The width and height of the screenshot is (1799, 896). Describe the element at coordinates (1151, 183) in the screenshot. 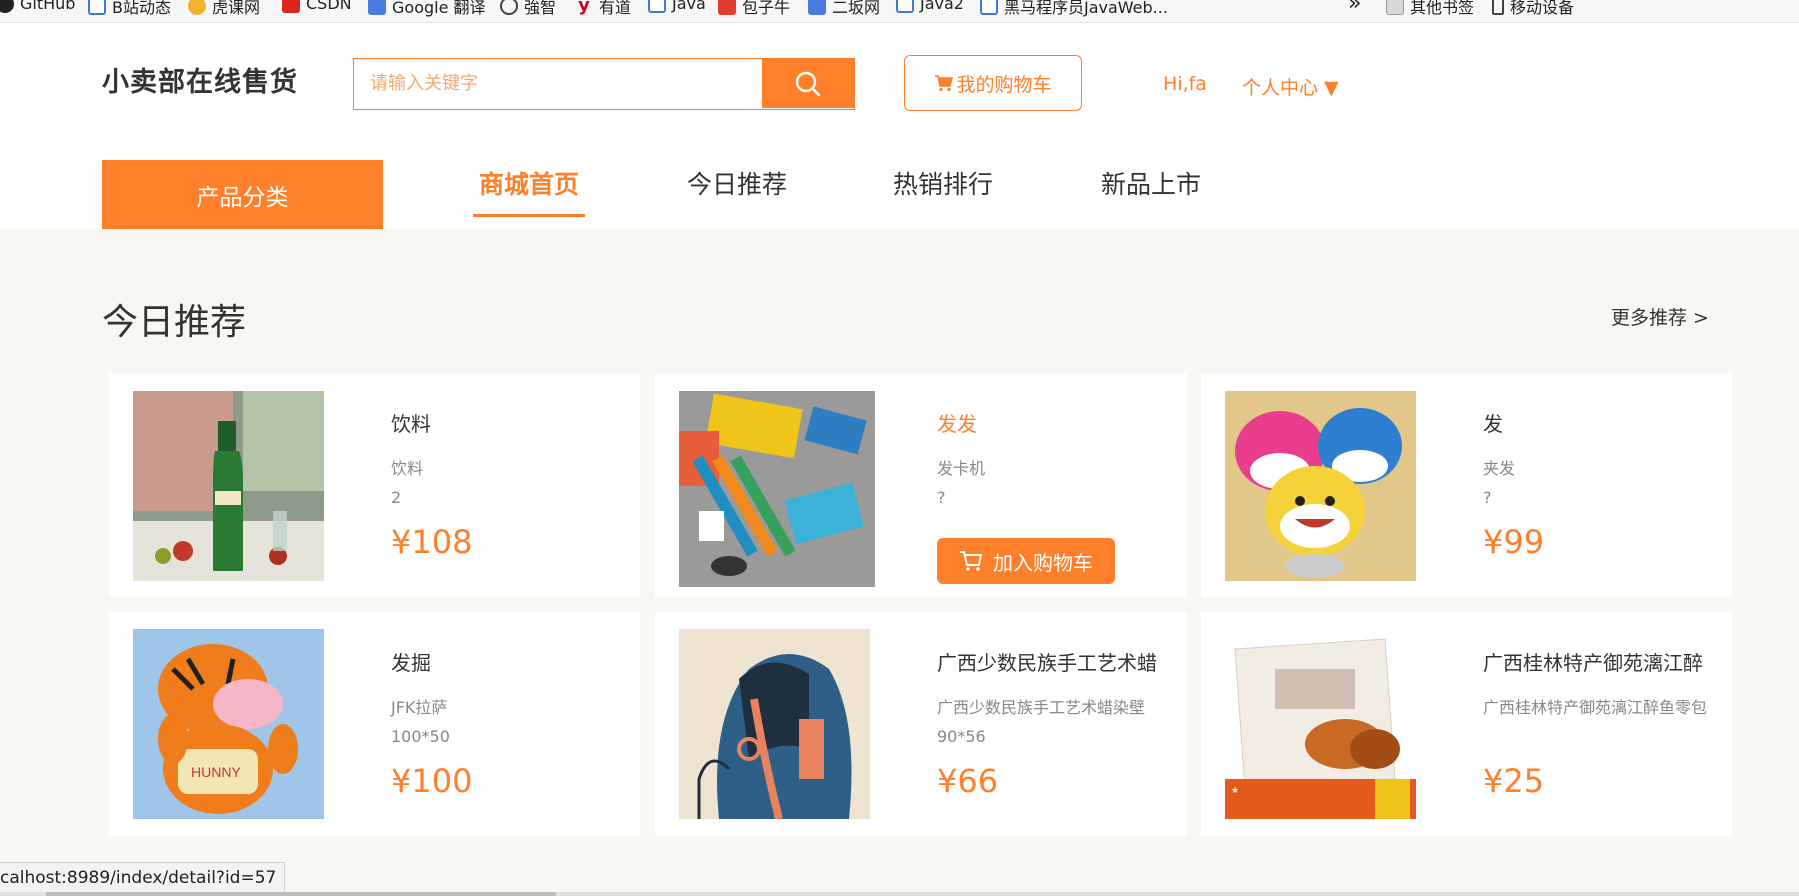

I see `tab-new-arrivals: 新品上市` at that location.